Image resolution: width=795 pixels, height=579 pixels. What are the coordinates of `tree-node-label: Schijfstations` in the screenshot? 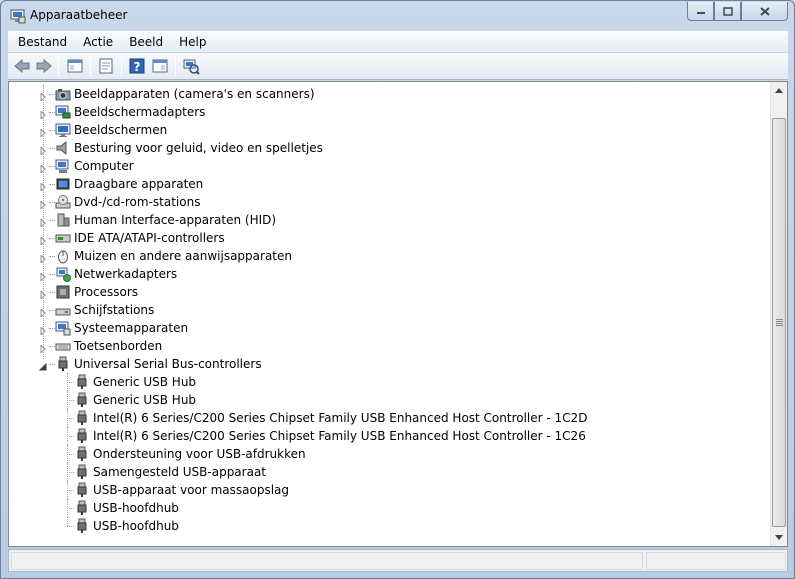 It's located at (114, 310).